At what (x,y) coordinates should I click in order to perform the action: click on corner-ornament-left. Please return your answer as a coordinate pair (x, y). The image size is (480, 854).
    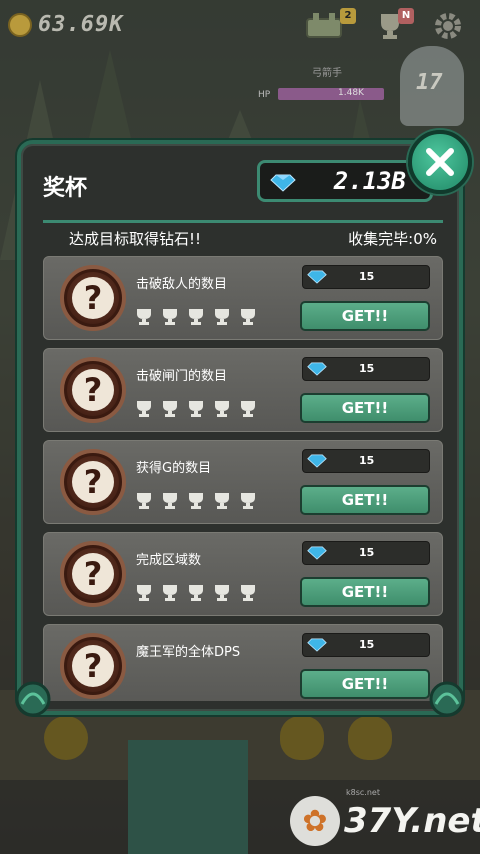
    Looking at the image, I should click on (33, 699).